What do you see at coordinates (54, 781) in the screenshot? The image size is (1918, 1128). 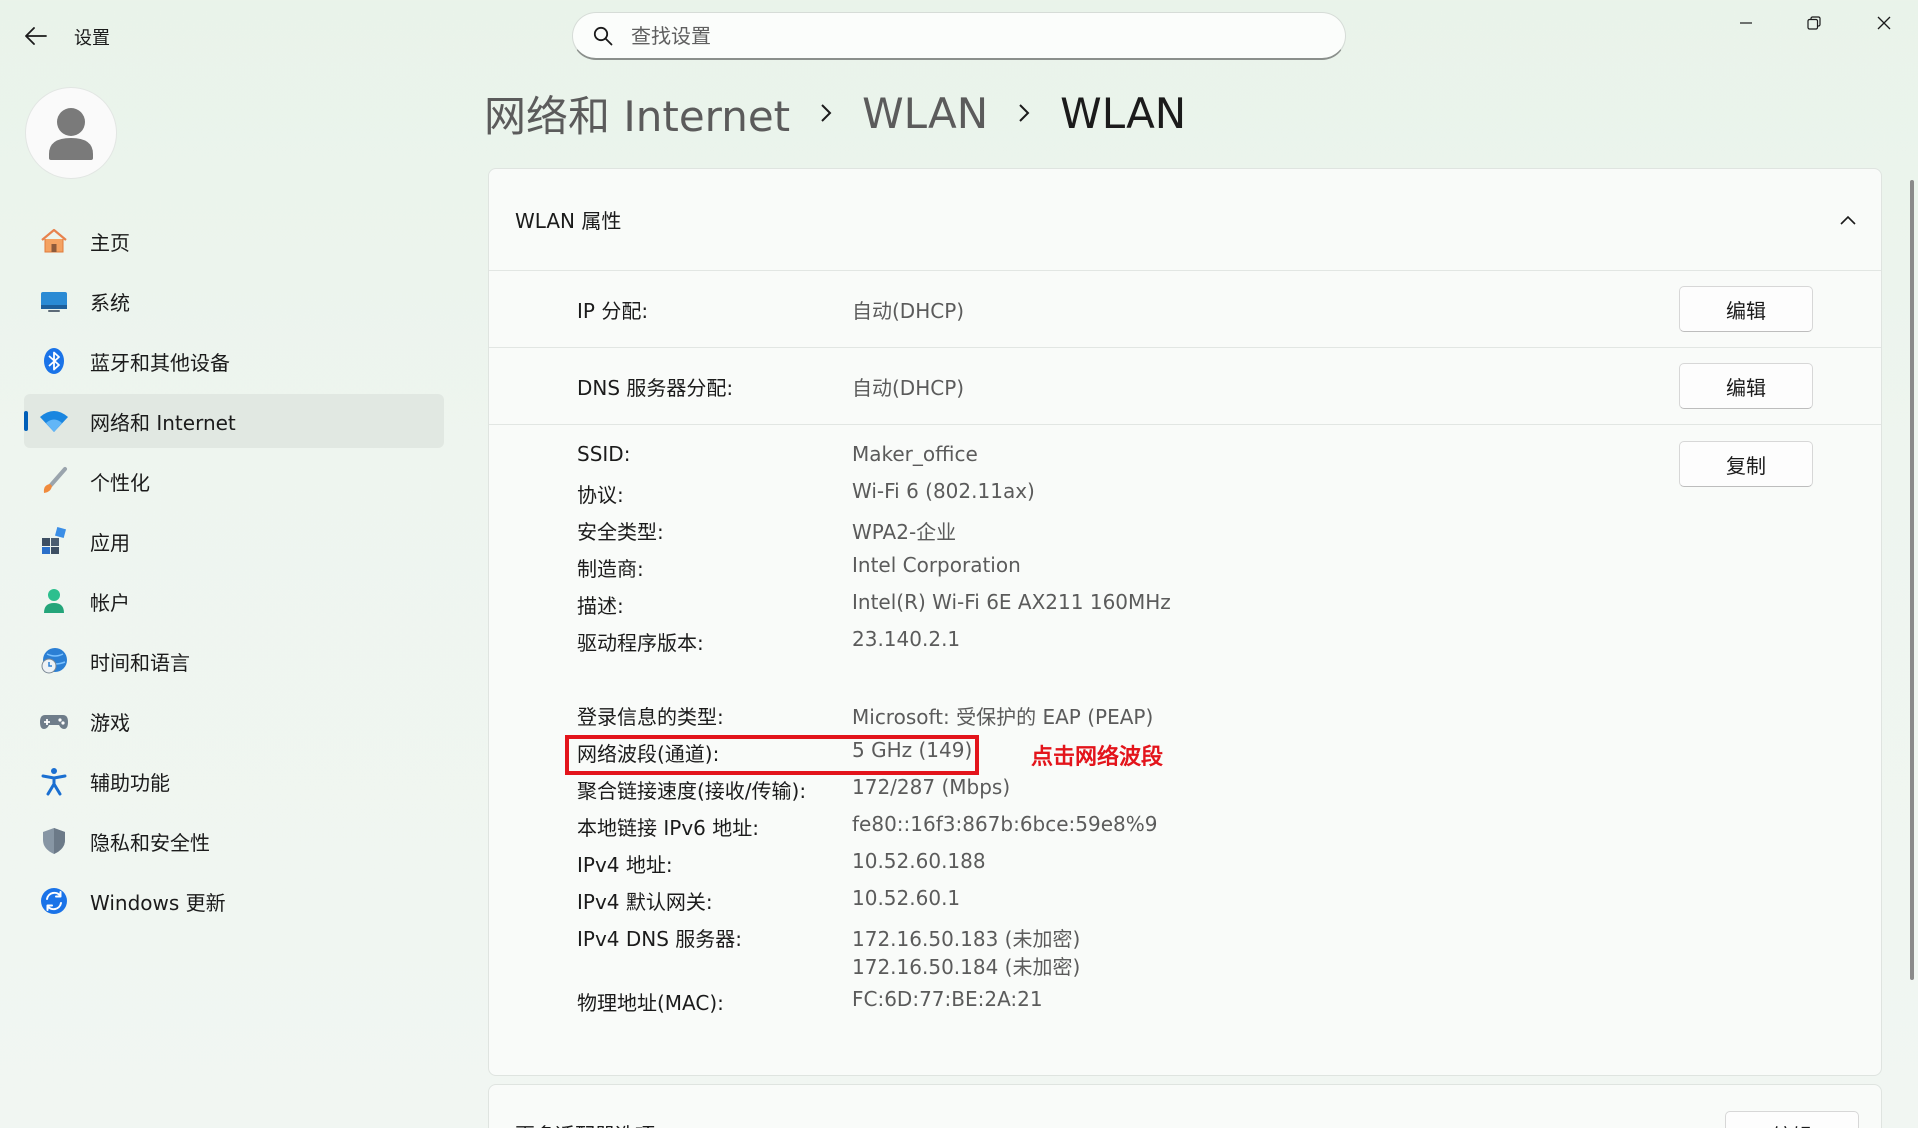 I see `accessibility-icon` at bounding box center [54, 781].